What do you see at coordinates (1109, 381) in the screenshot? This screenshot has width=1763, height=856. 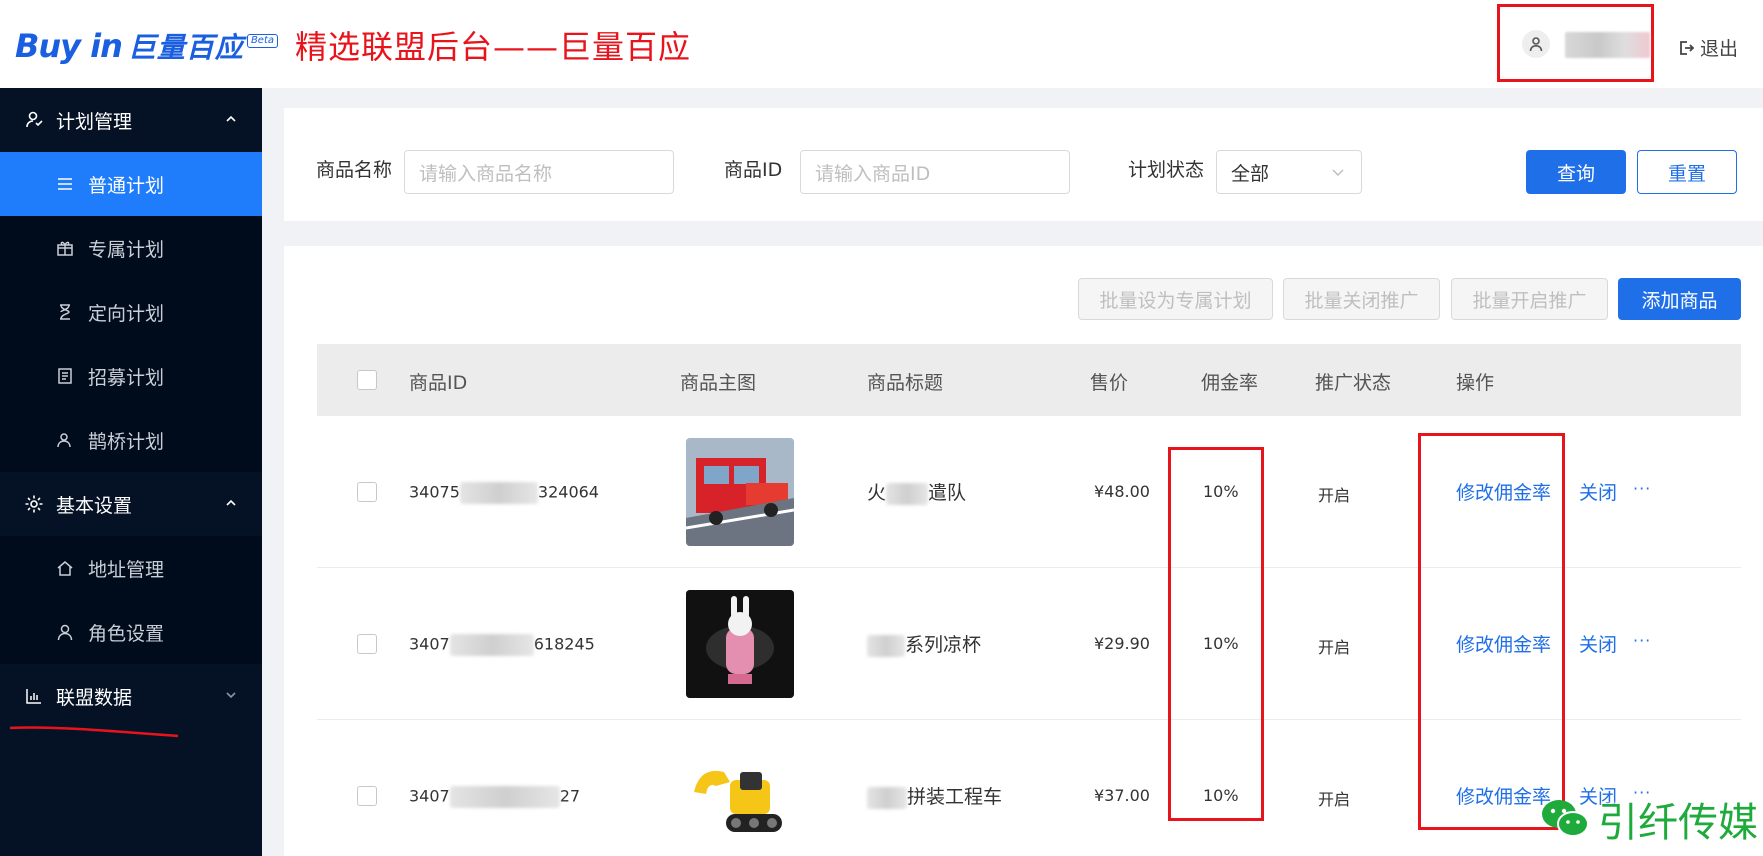 I see `column-header: 售价` at bounding box center [1109, 381].